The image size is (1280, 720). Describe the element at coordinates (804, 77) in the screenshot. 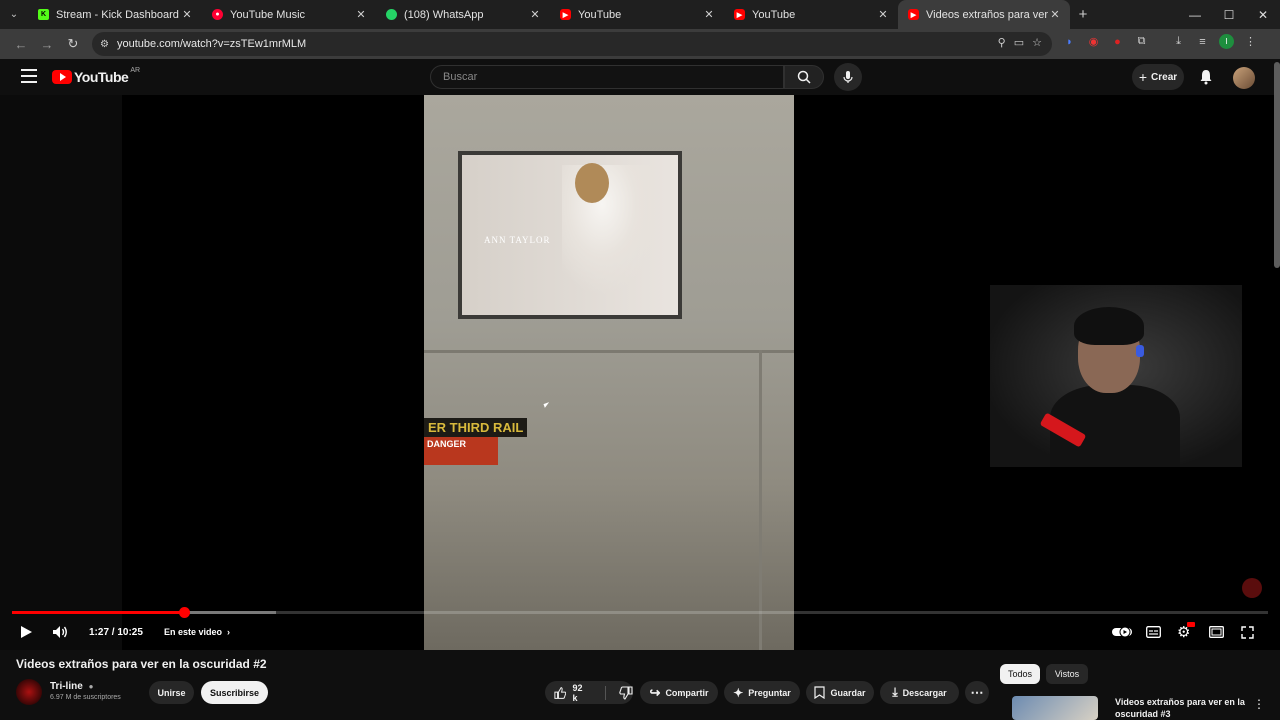

I see `search-button` at that location.